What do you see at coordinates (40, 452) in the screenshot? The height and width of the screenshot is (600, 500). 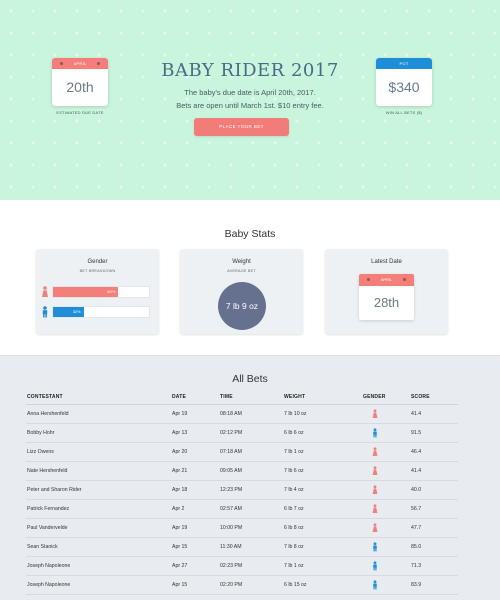 I see `contestant-name: Lizz Owens` at bounding box center [40, 452].